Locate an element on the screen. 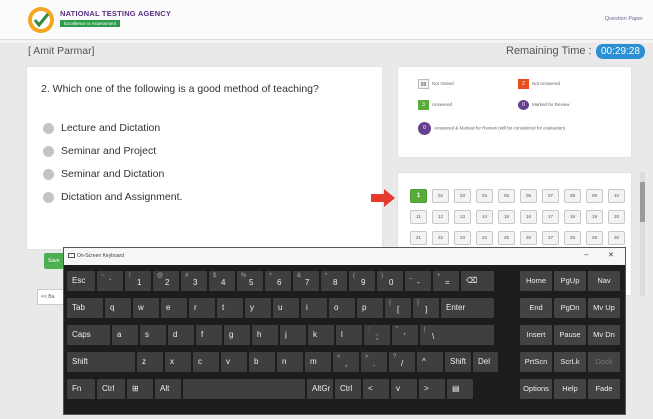 Image resolution: width=653 pixels, height=419 pixels. key-n: n is located at coordinates (290, 362).